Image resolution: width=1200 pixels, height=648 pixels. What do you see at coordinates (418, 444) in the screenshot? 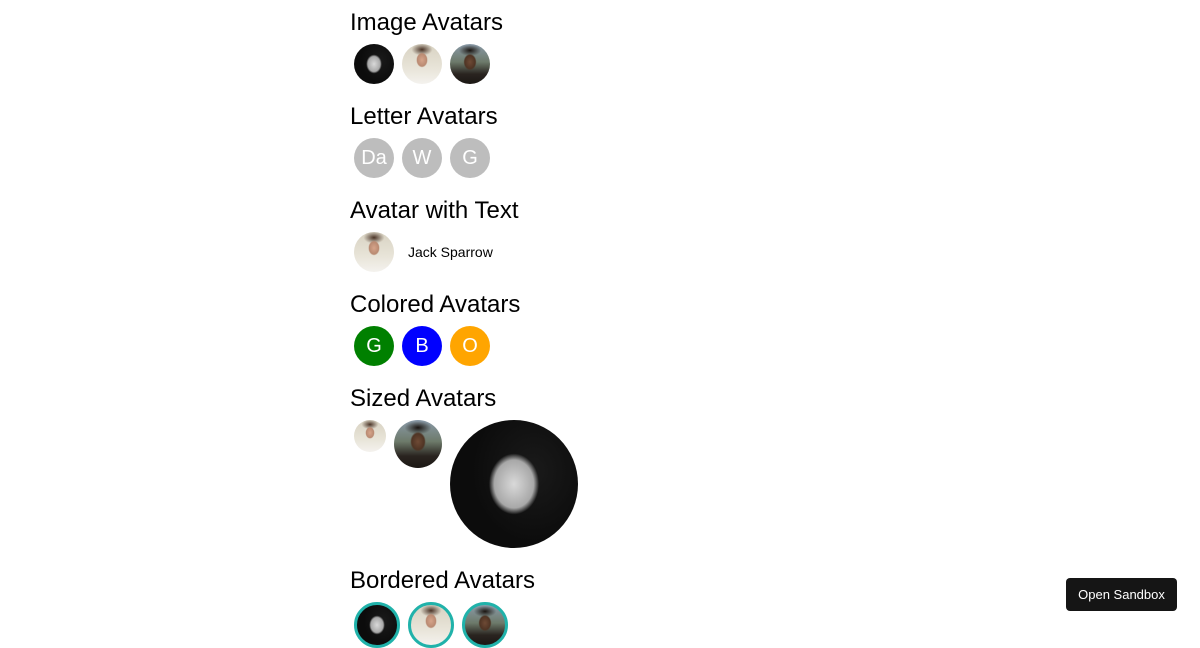
I see `medium-avatar` at bounding box center [418, 444].